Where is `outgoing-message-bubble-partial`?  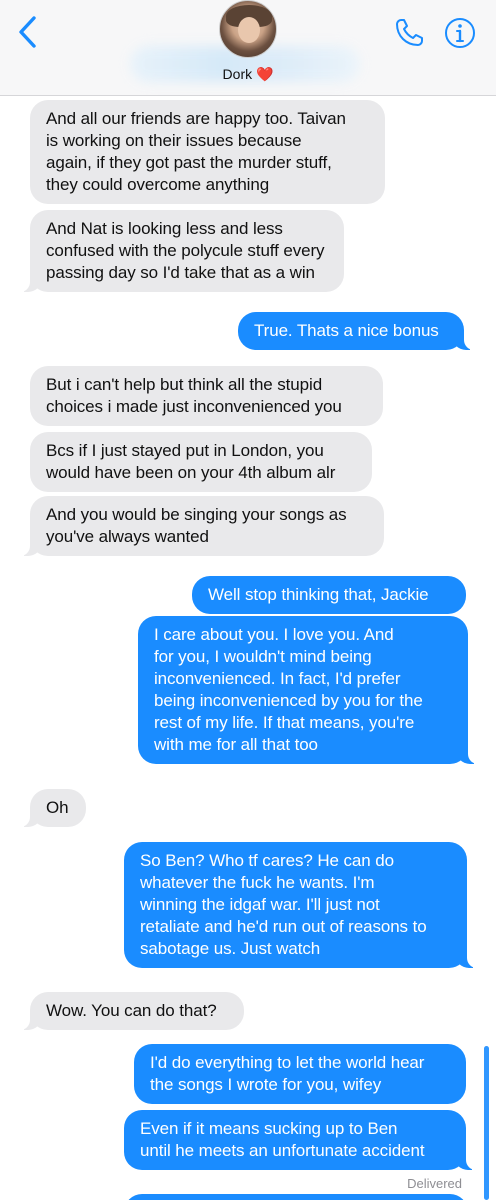 outgoing-message-bubble-partial is located at coordinates (296, 1197).